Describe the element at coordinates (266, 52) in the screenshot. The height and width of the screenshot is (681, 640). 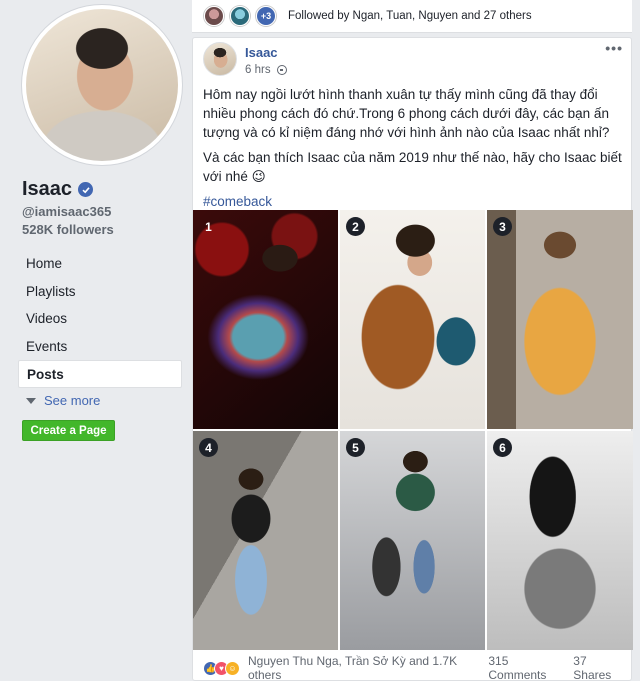
I see `post-author: Isaac` at that location.